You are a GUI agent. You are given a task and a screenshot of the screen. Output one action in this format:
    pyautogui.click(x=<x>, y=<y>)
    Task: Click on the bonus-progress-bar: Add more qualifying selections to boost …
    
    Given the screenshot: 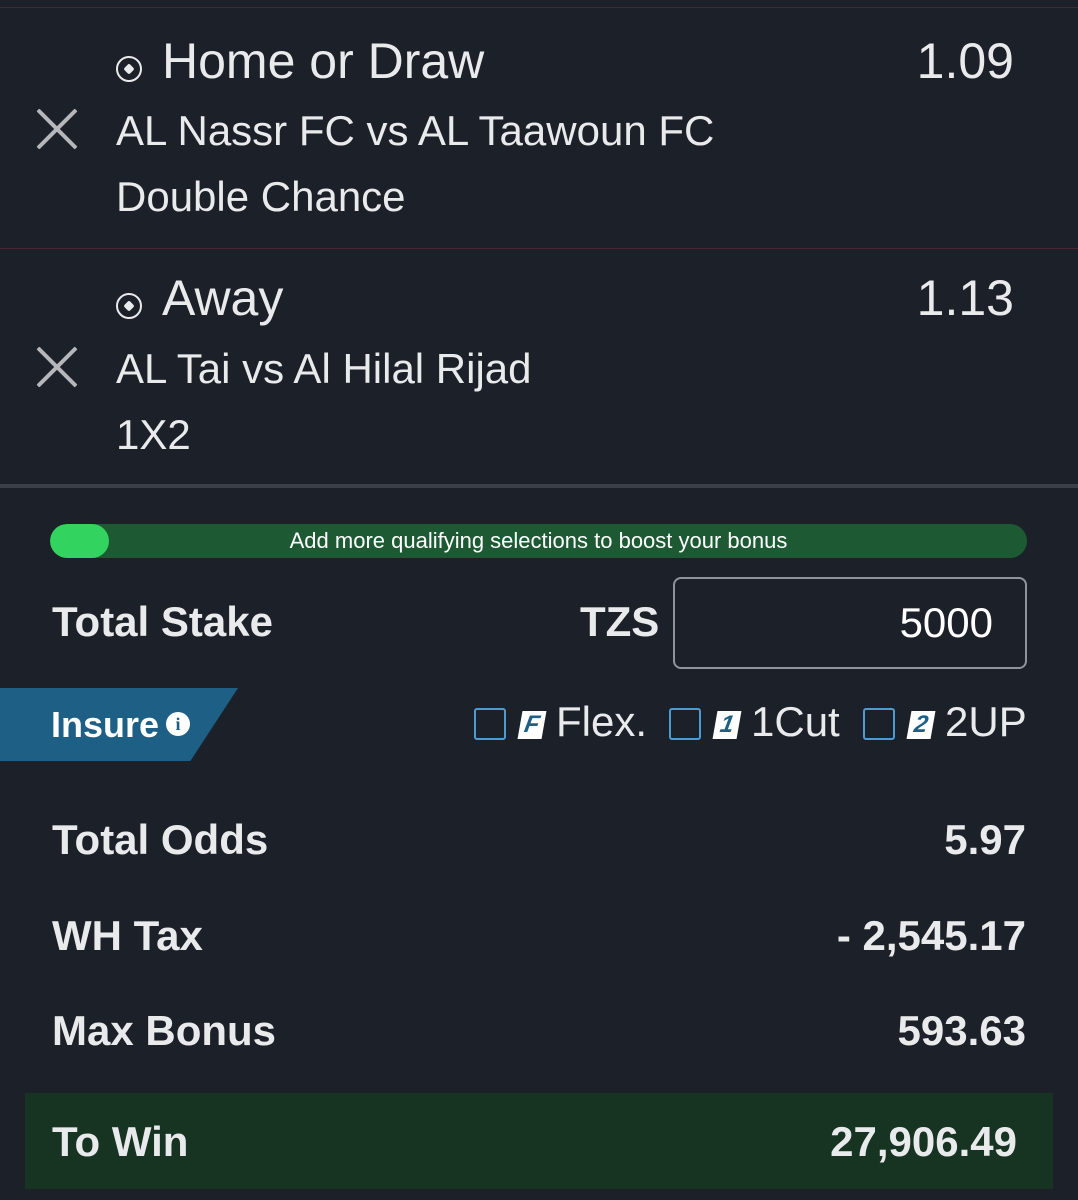 What is the action you would take?
    pyautogui.click(x=538, y=541)
    